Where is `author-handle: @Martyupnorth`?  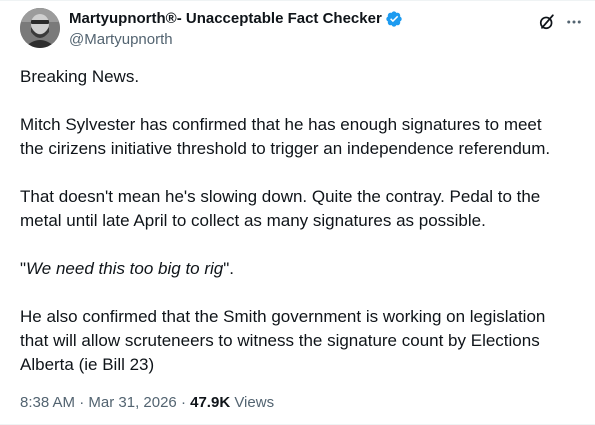
author-handle: @Martyupnorth is located at coordinates (121, 40).